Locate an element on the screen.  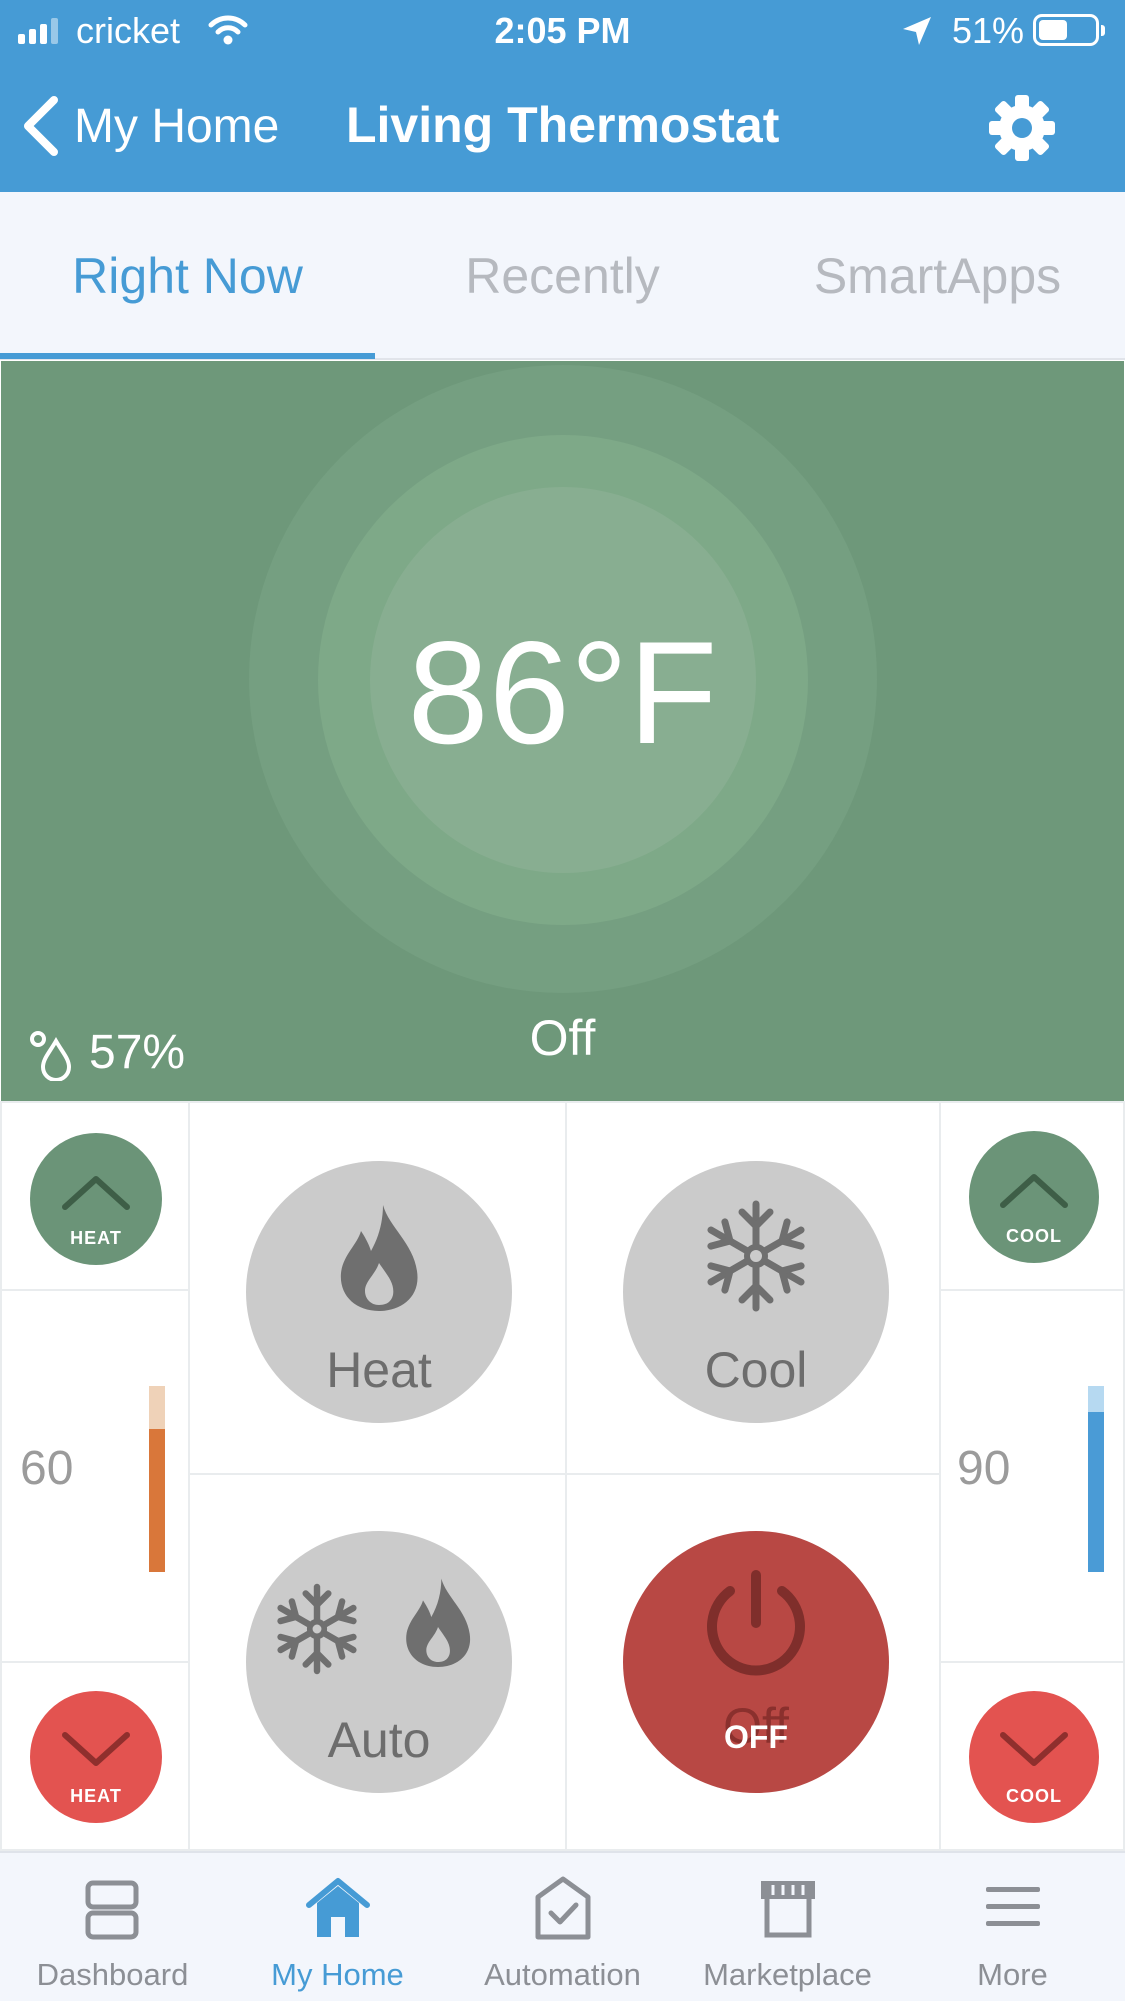
heat-up-cell: HEAT is located at coordinates (95, 1196).